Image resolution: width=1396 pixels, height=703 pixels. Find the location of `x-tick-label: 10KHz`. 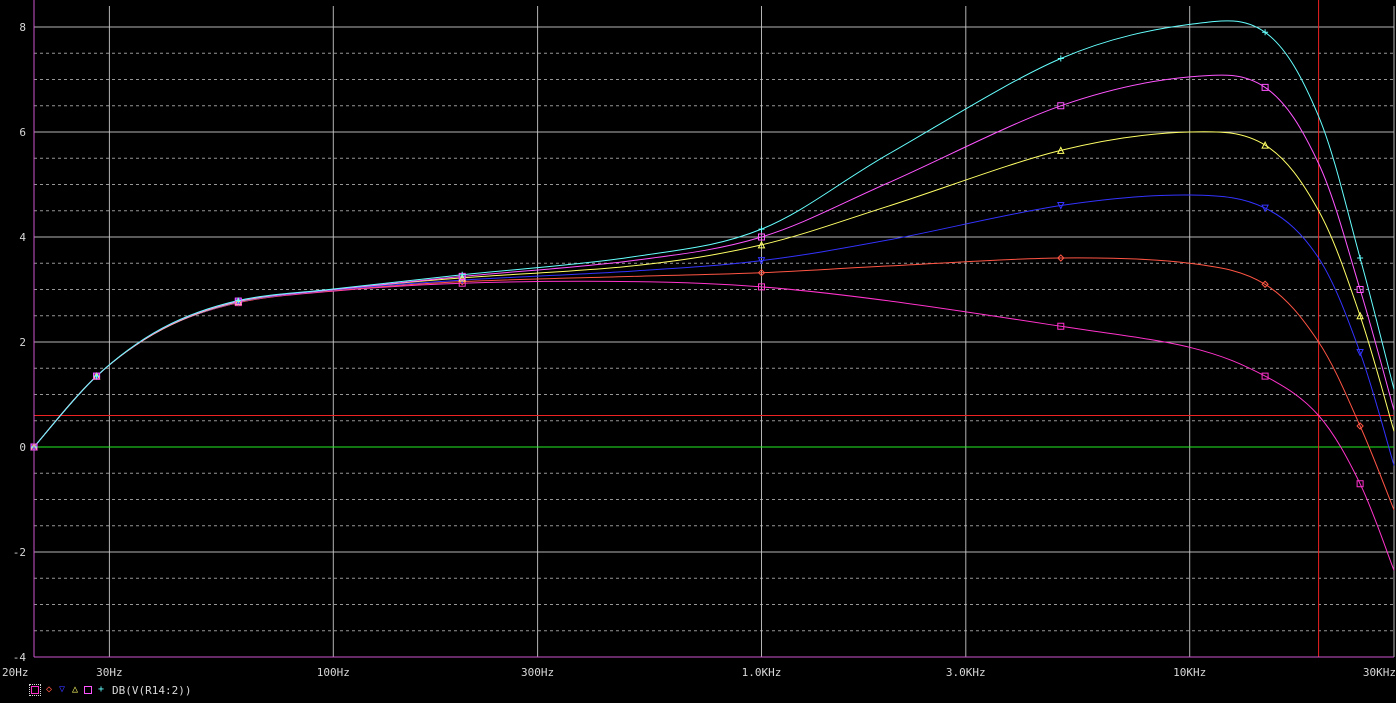

x-tick-label: 10KHz is located at coordinates (1189, 672).